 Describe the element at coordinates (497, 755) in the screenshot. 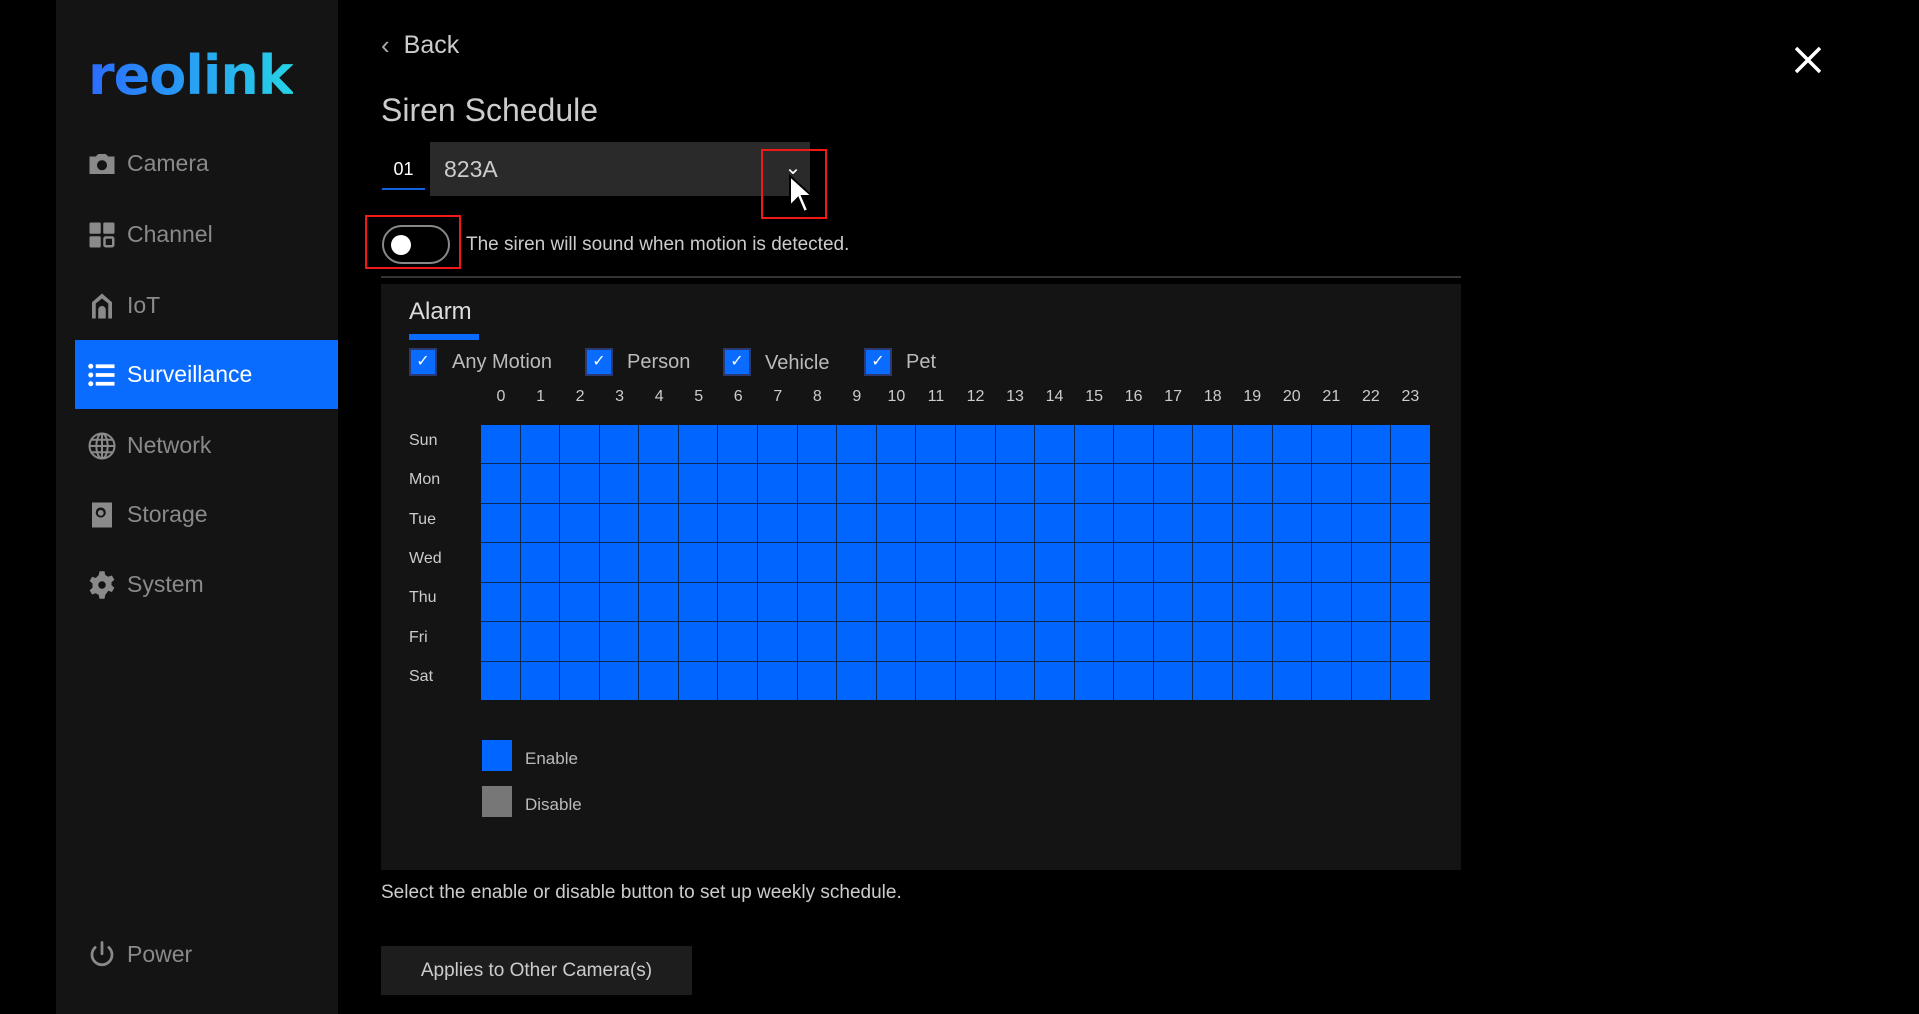

I see `enable-swatch` at that location.